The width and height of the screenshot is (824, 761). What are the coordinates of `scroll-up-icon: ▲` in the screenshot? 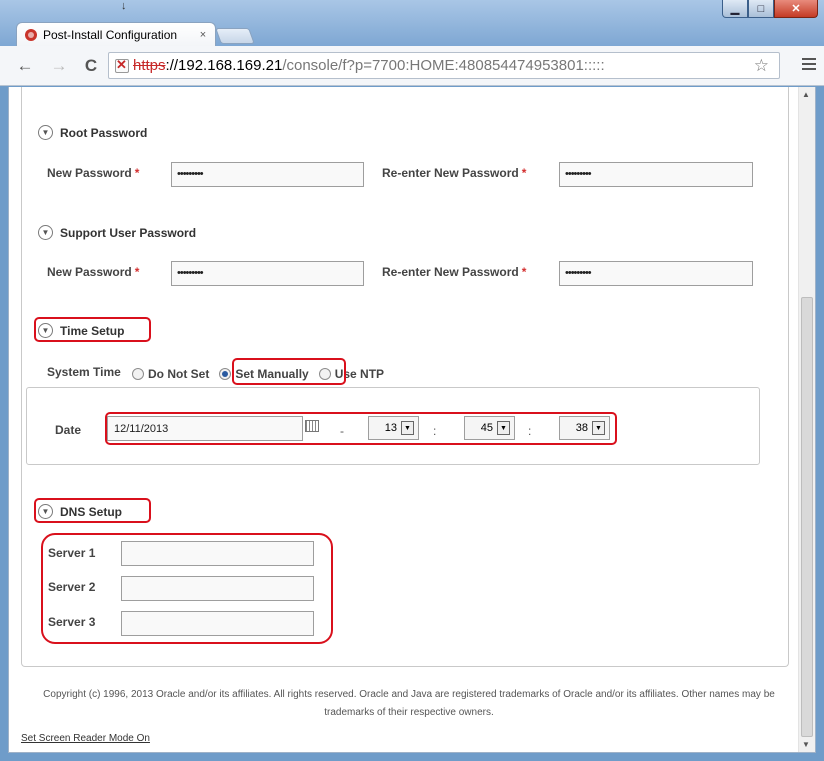 It's located at (806, 94).